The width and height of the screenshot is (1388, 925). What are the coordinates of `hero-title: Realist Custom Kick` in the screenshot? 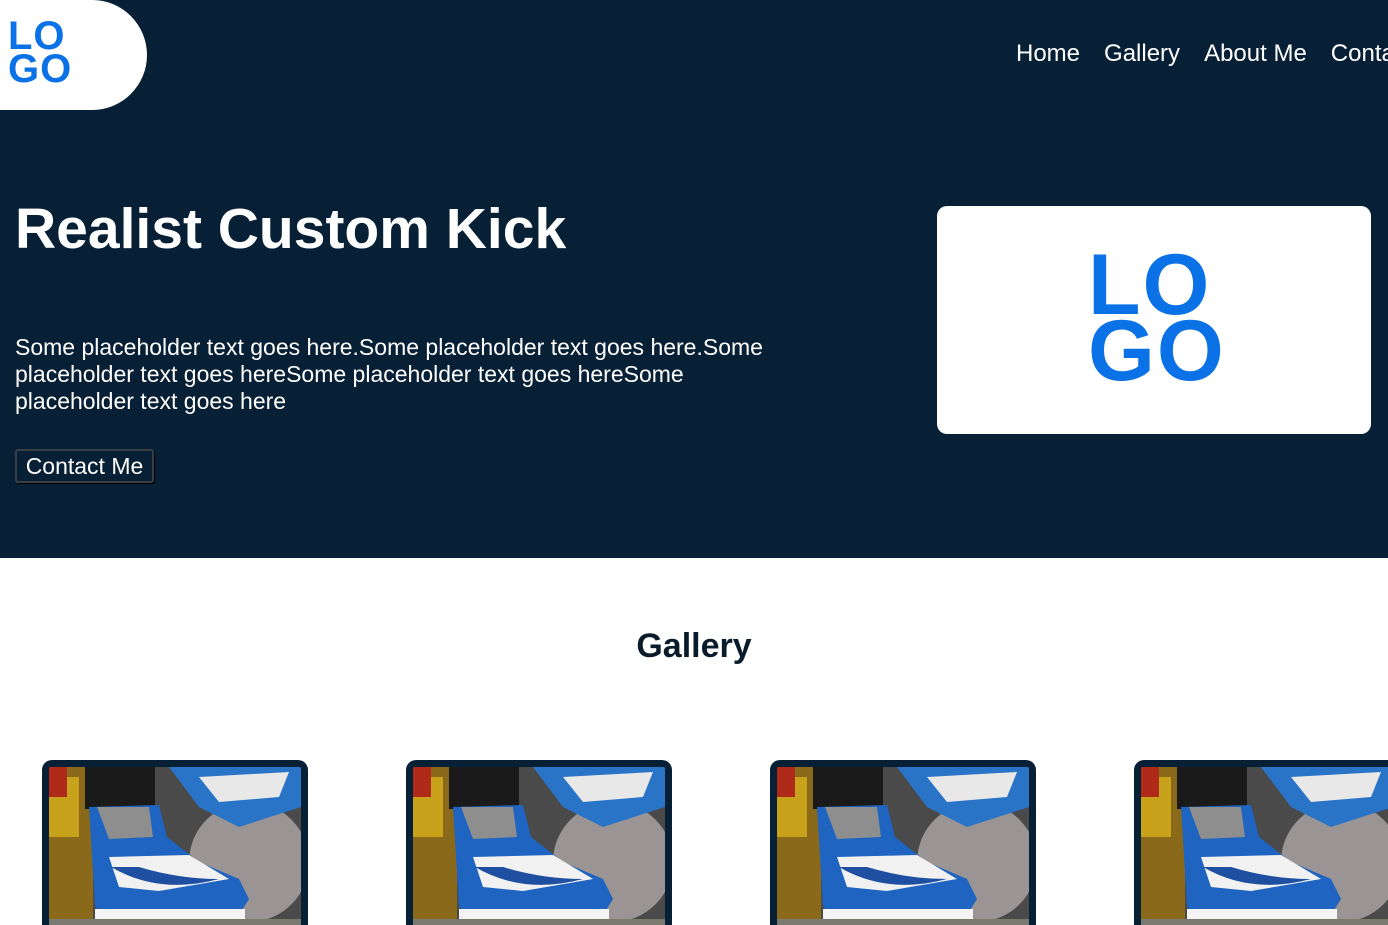 It's located at (291, 229).